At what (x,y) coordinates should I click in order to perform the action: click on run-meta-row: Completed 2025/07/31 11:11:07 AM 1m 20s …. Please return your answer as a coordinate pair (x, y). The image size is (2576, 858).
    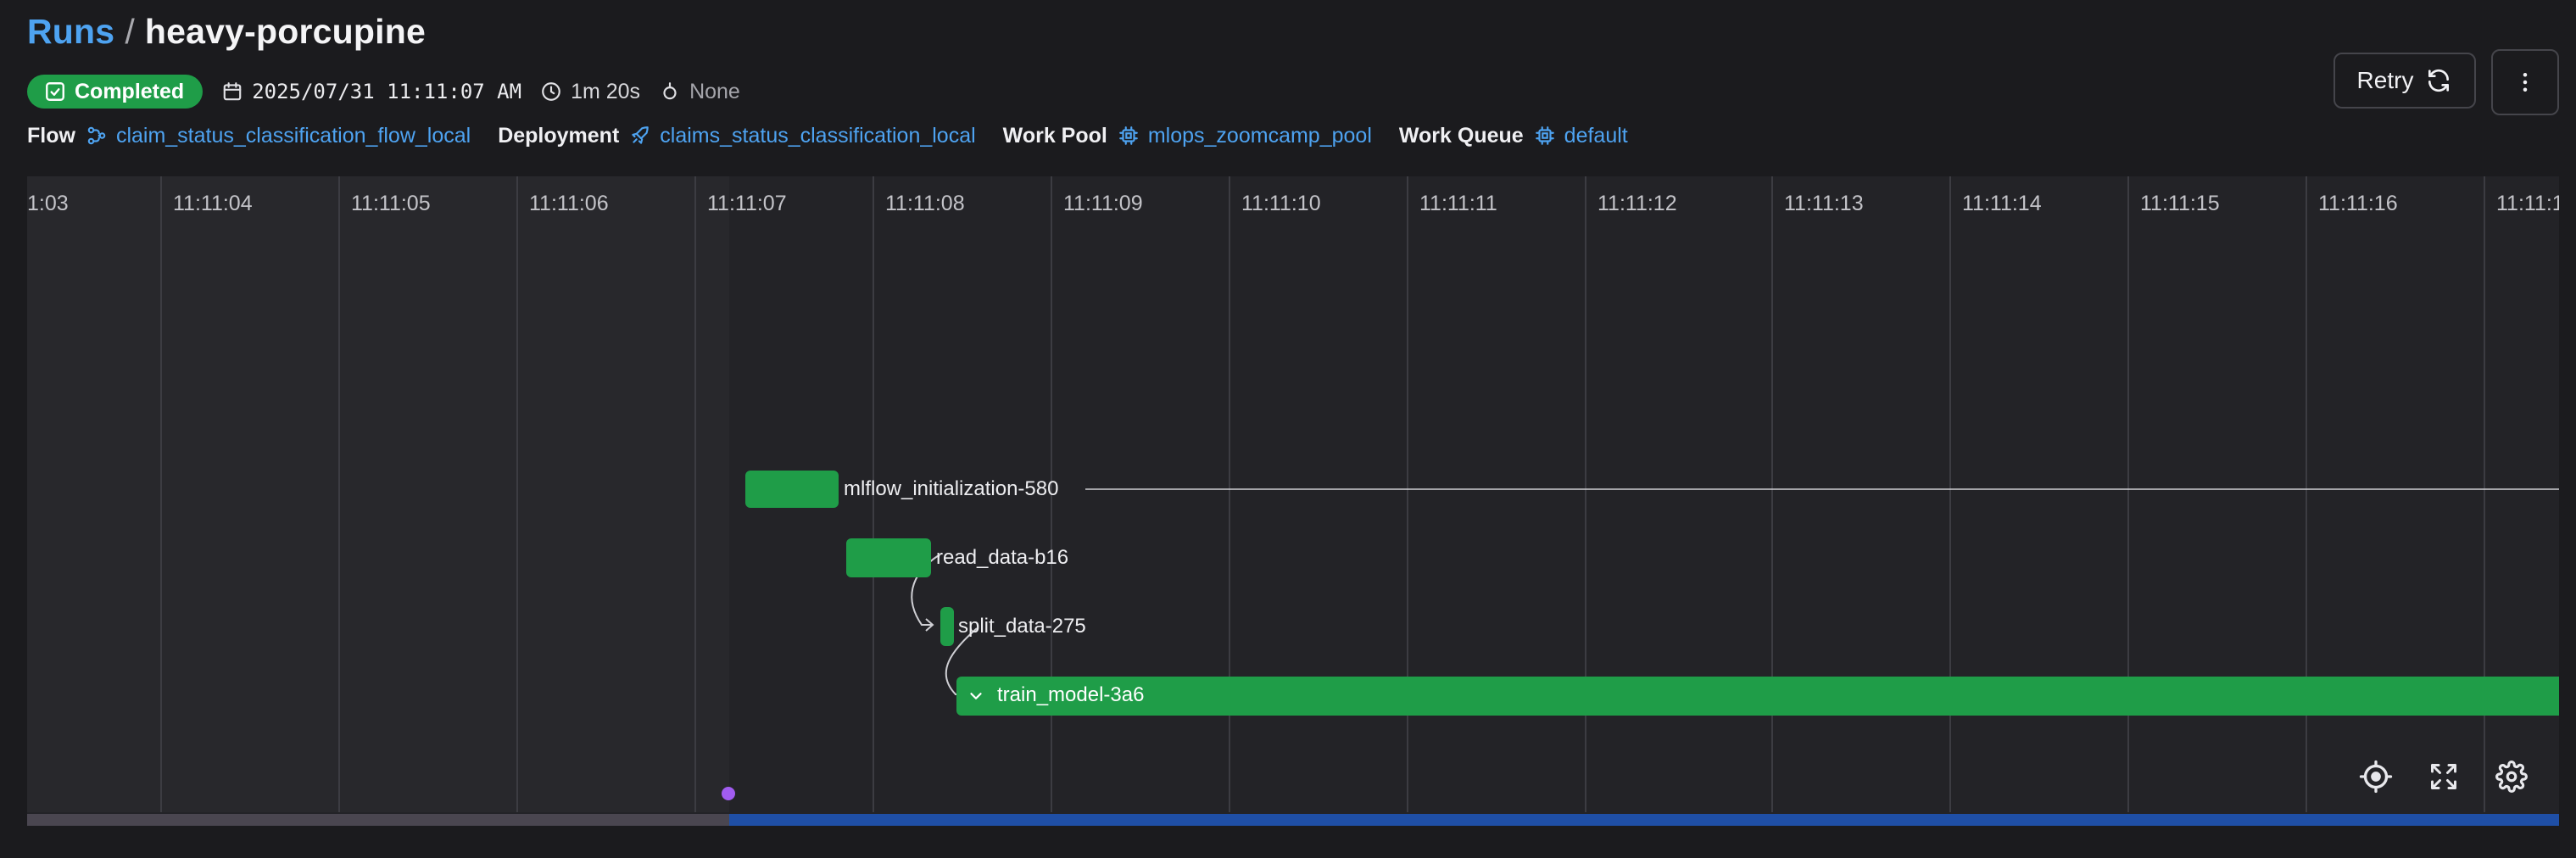
    Looking at the image, I should click on (383, 91).